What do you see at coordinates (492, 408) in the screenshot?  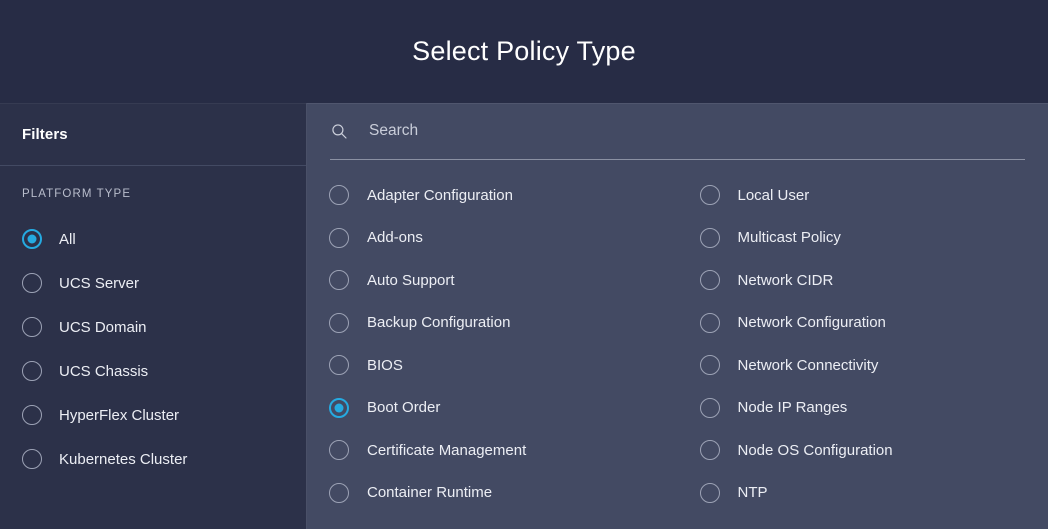 I see `policy-option-boot-order: Boot Order` at bounding box center [492, 408].